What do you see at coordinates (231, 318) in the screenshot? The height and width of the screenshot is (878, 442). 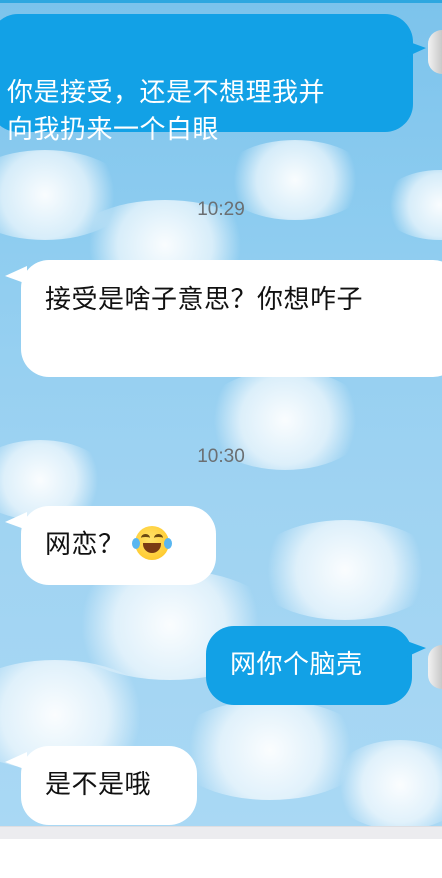 I see `message-bubble-incoming: 接受是啥子意思？你想咋子` at bounding box center [231, 318].